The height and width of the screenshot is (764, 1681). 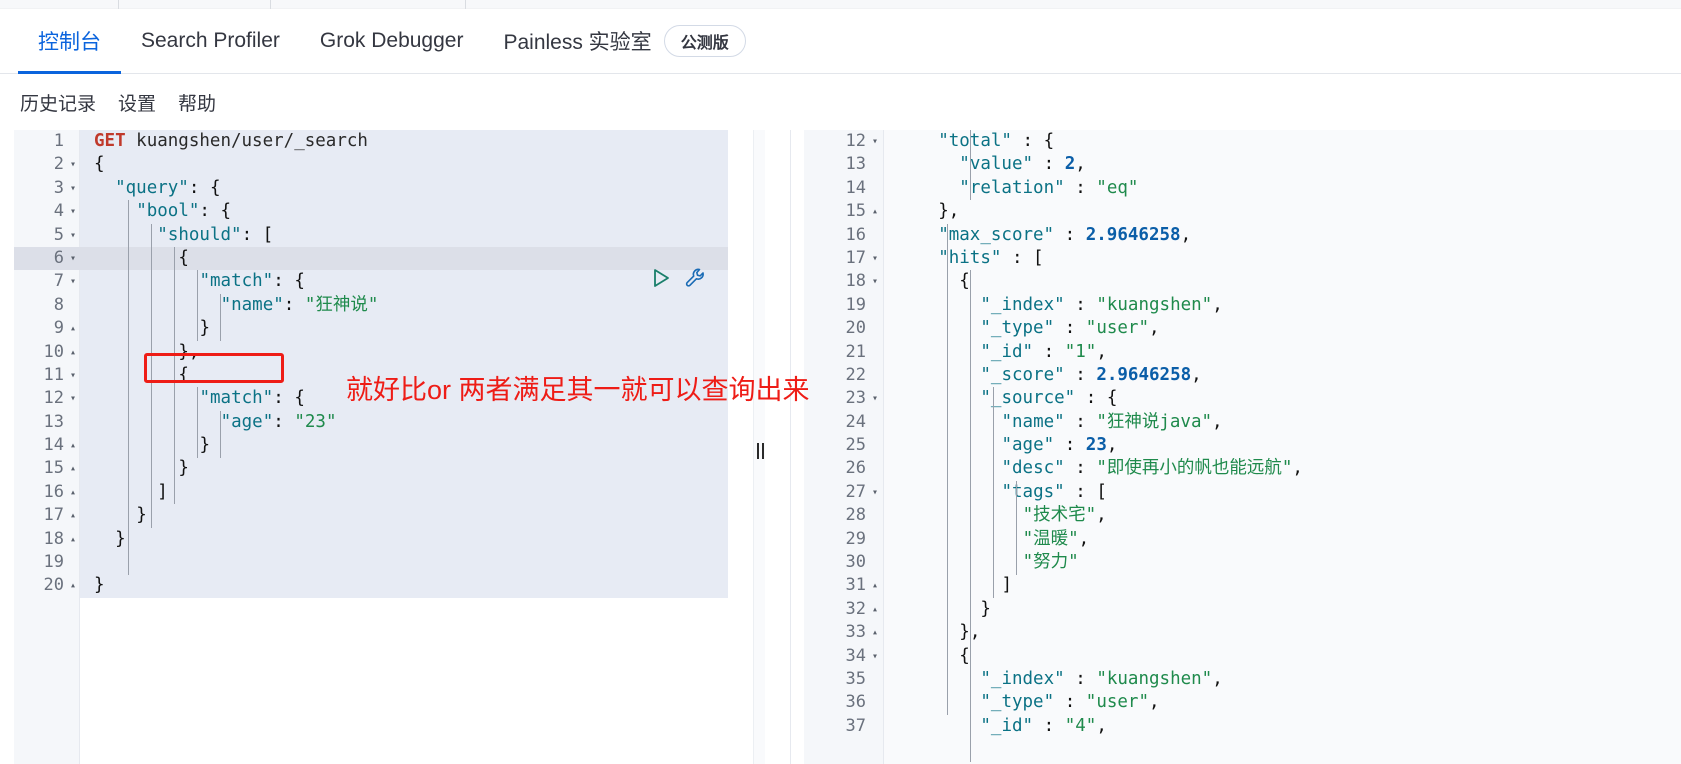 What do you see at coordinates (402, 235) in the screenshot?
I see `code-line: 5 ▾ "should": [` at bounding box center [402, 235].